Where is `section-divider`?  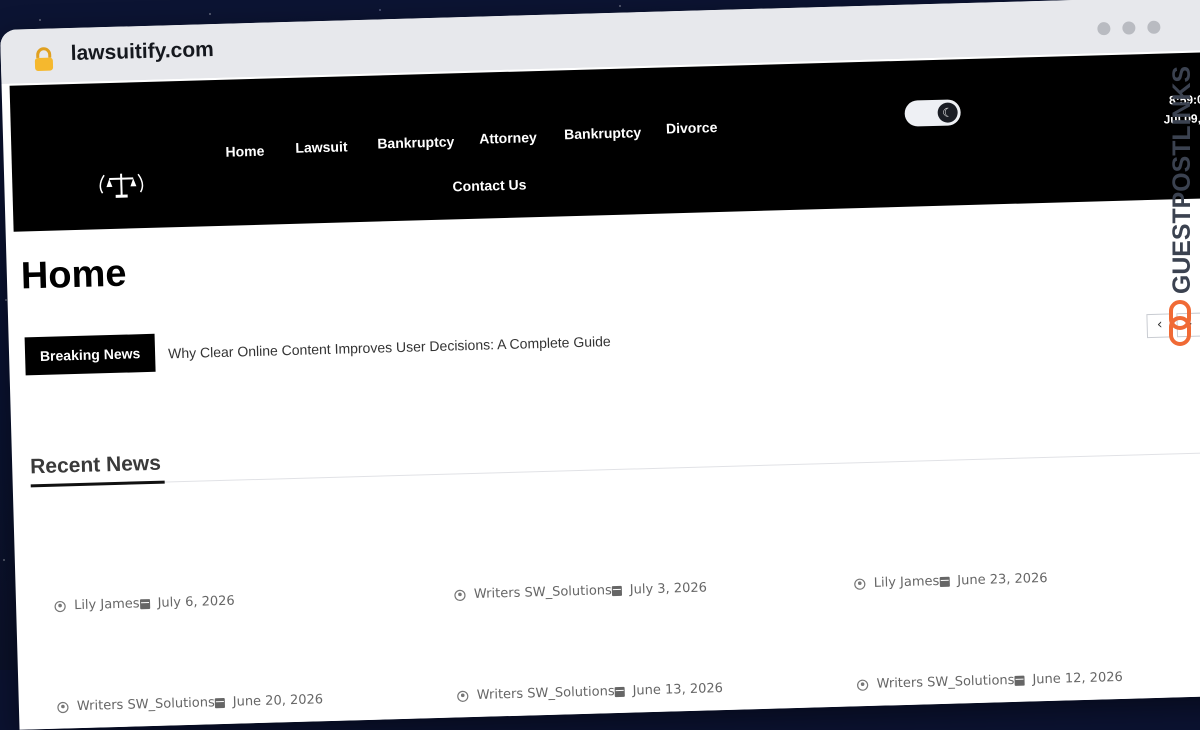
section-divider is located at coordinates (615, 469).